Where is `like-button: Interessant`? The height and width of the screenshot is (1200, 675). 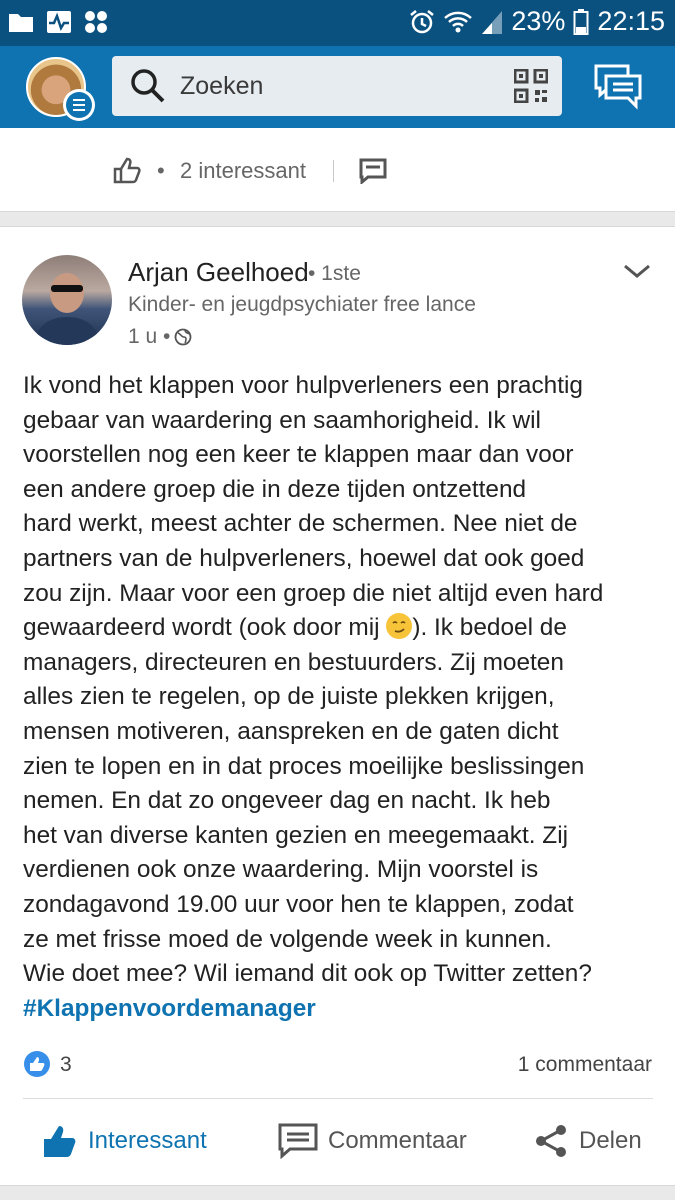
like-button: Interessant is located at coordinates (124, 1141).